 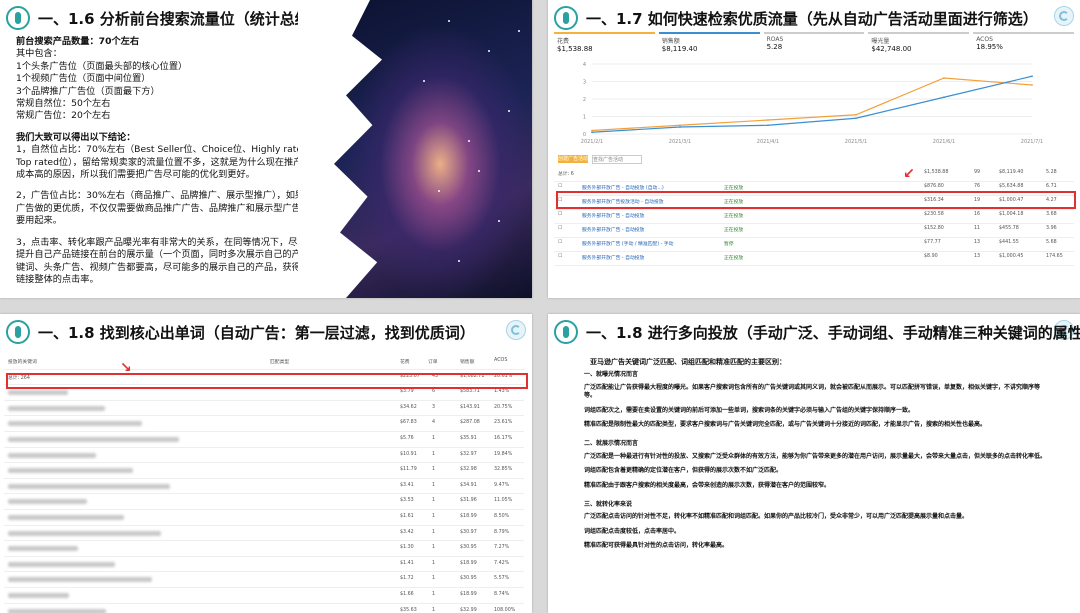 What do you see at coordinates (680, 142) in the screenshot?
I see `x-tick-label: 2021/3/1` at bounding box center [680, 142].